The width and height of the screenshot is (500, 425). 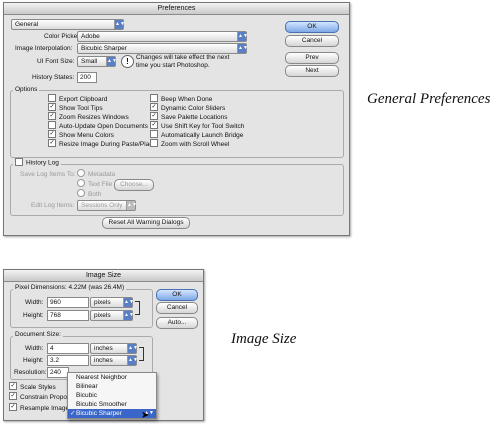 I want to click on doc-height-label: Height:, so click(x=33, y=360).